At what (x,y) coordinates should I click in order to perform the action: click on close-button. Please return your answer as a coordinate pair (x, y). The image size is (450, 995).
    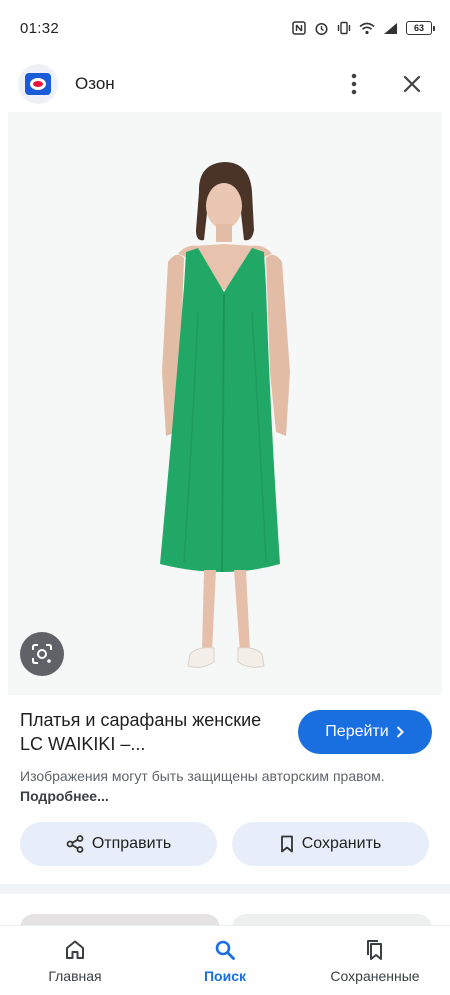
    Looking at the image, I should click on (412, 84).